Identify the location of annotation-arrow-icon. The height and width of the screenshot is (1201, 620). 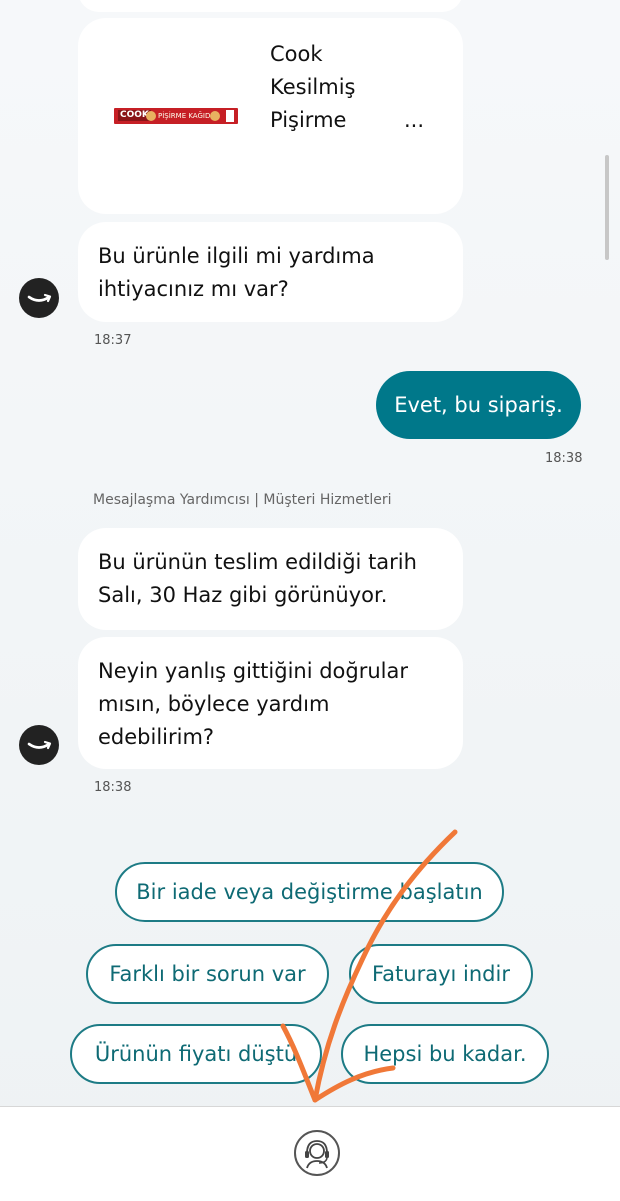
(369, 966).